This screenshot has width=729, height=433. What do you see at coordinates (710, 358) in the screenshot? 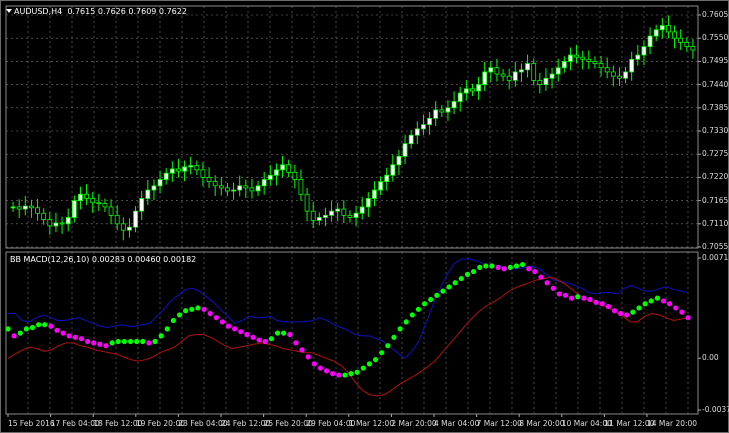
I see `indicator-label: 0.00` at bounding box center [710, 358].